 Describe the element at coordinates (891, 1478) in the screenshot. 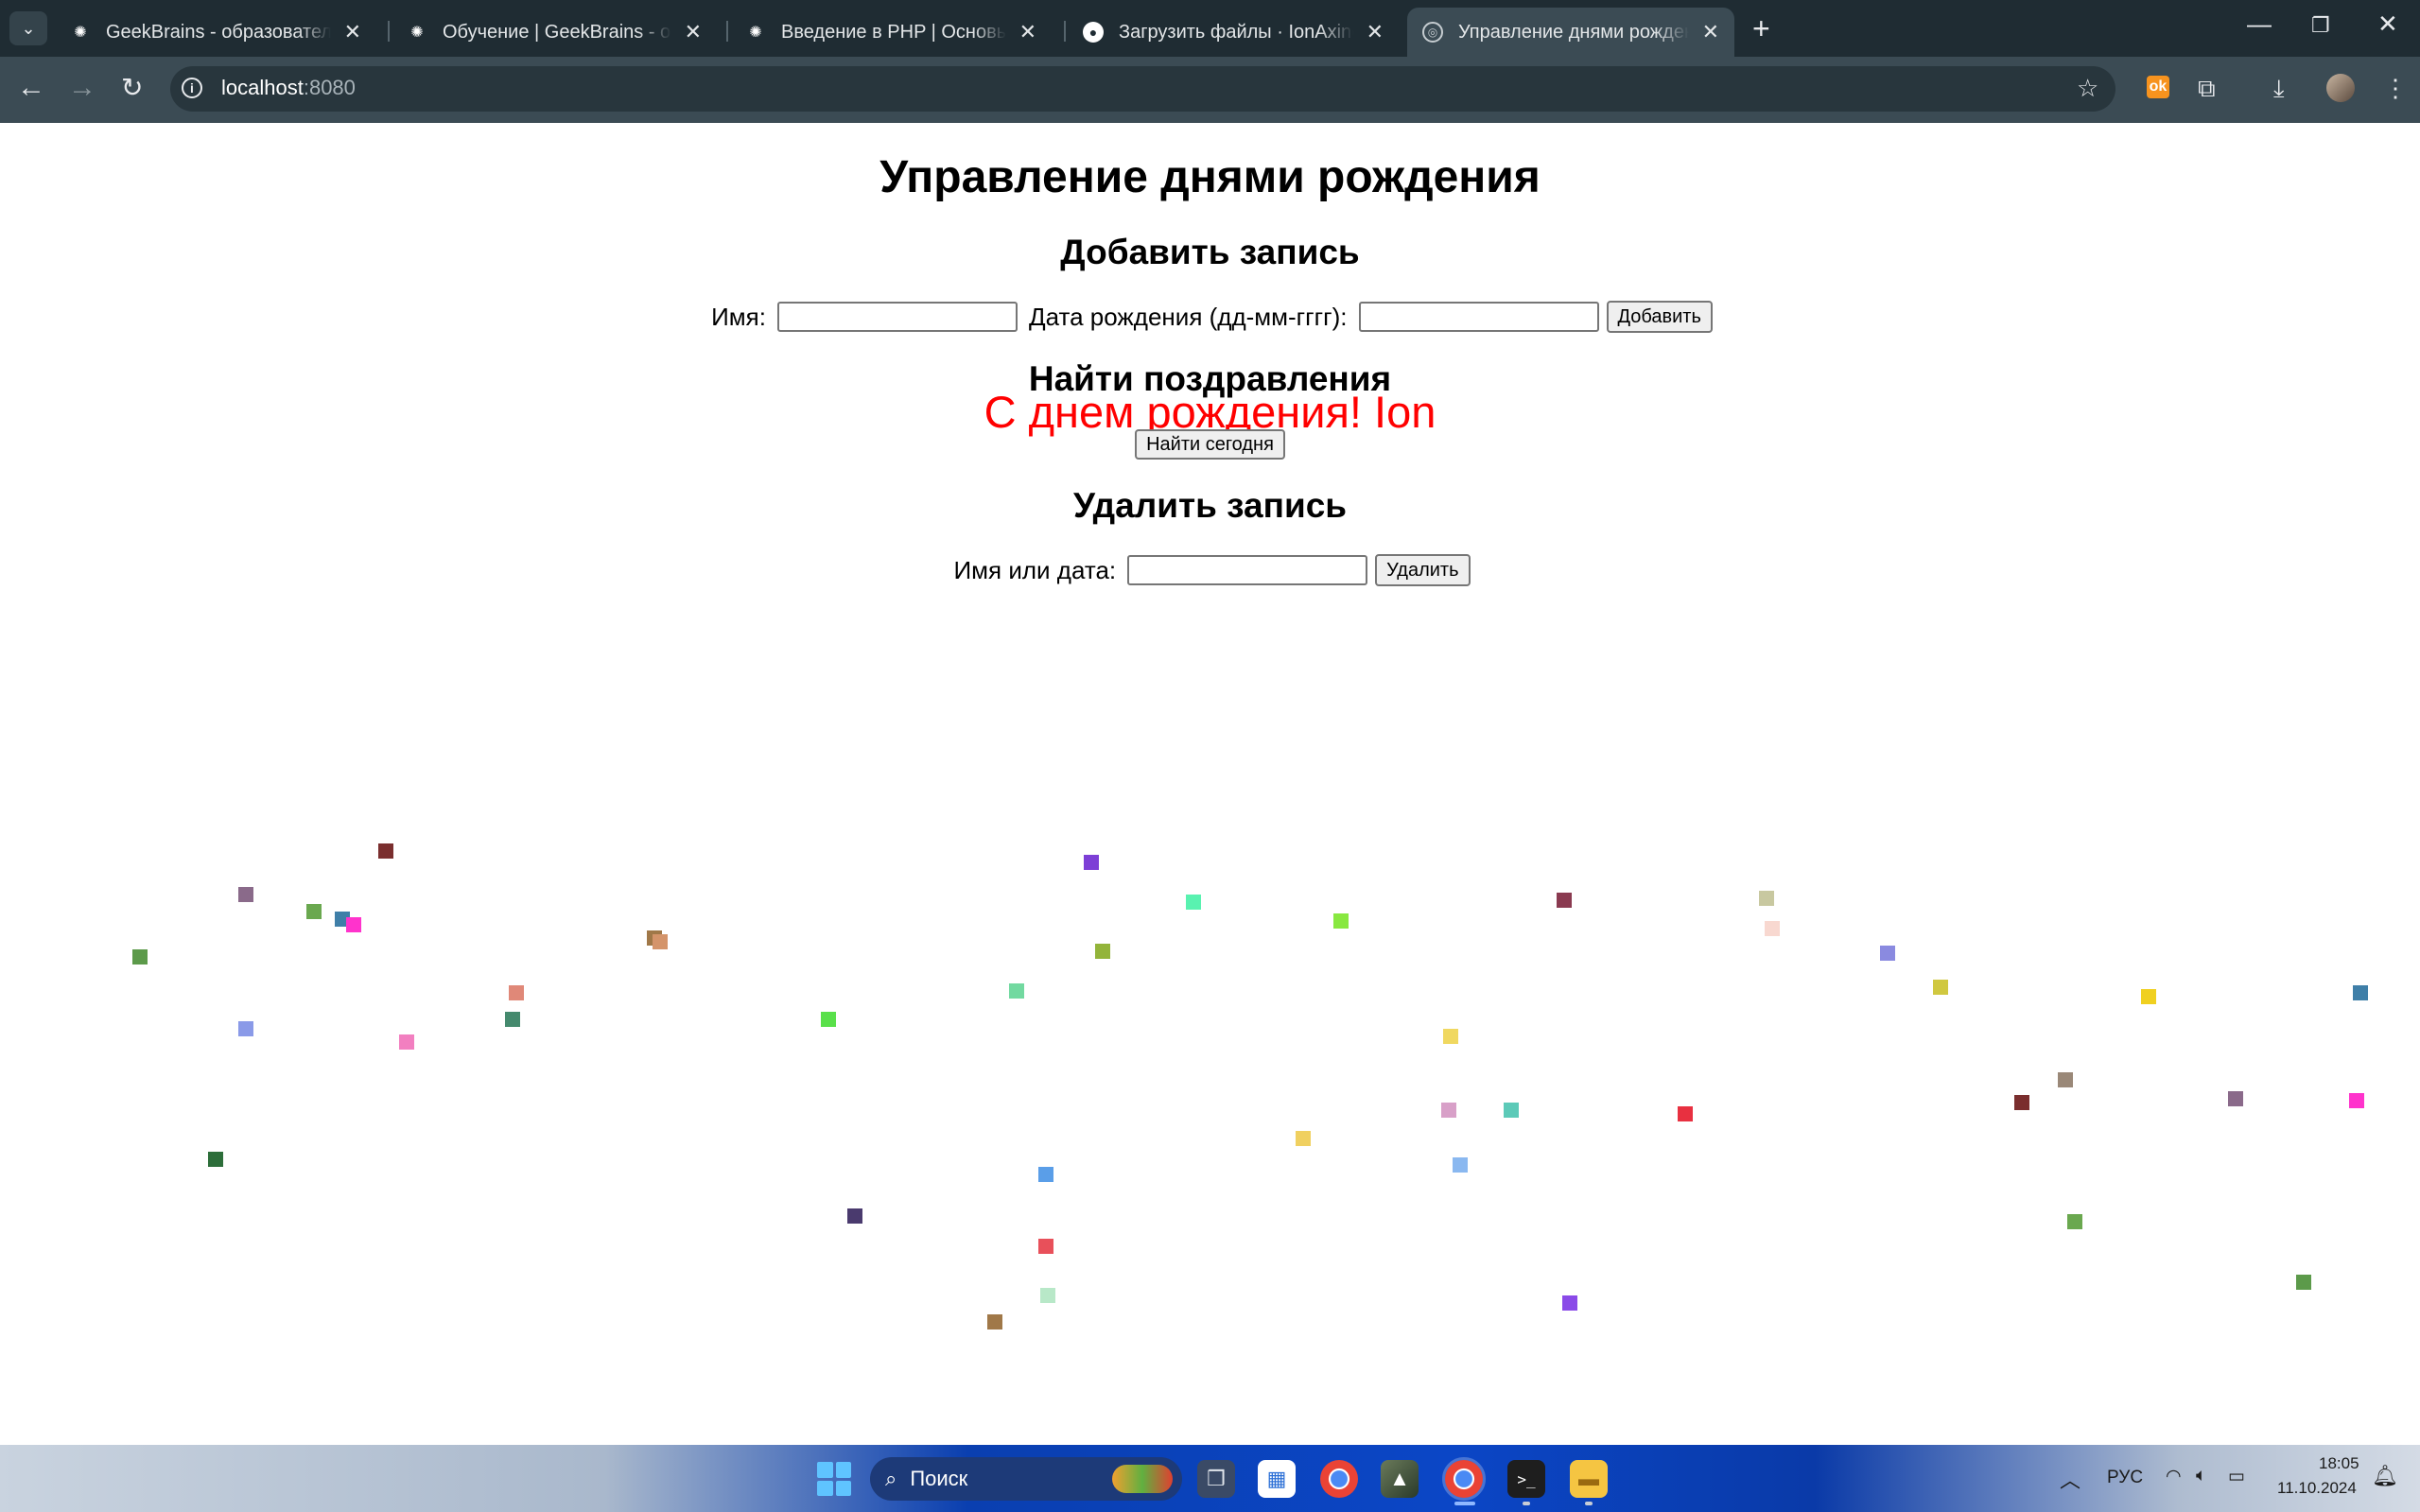

I see `search-icon: ⌕` at that location.